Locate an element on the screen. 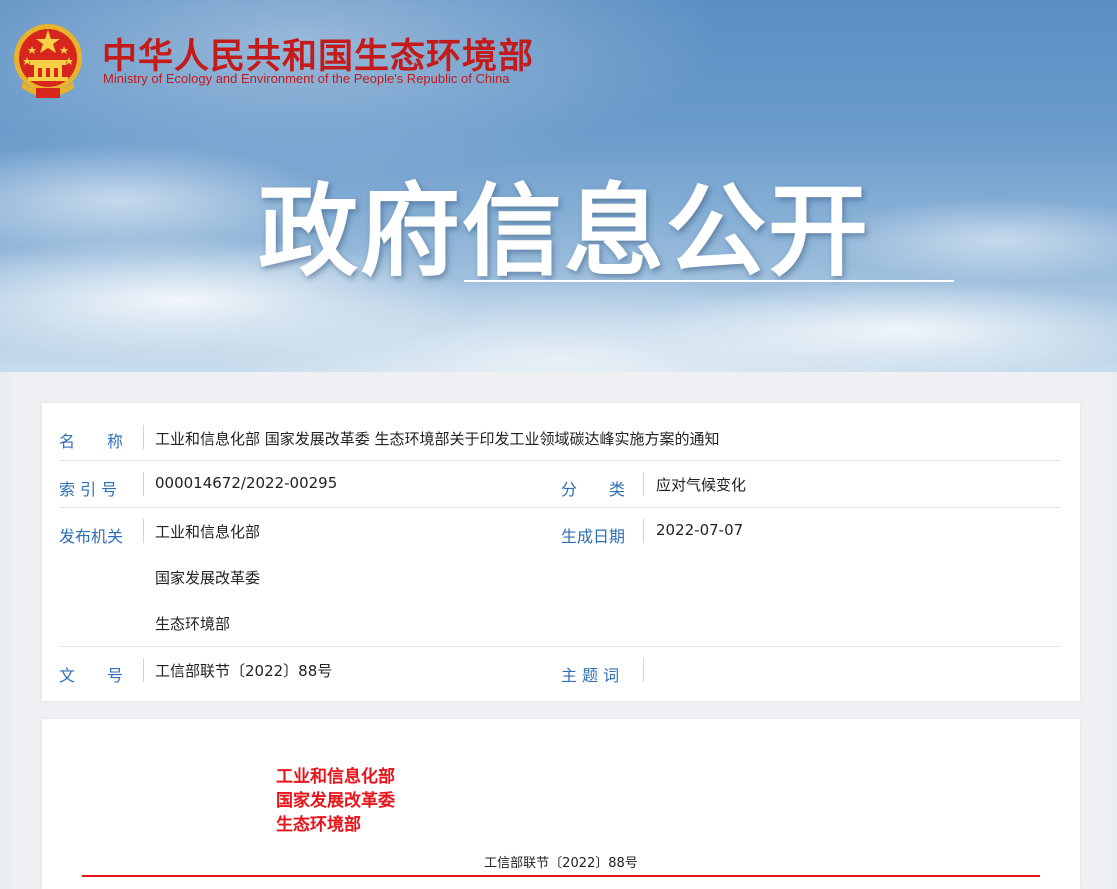 The width and height of the screenshot is (1117, 889). national-emblem-icon is located at coordinates (48, 61).